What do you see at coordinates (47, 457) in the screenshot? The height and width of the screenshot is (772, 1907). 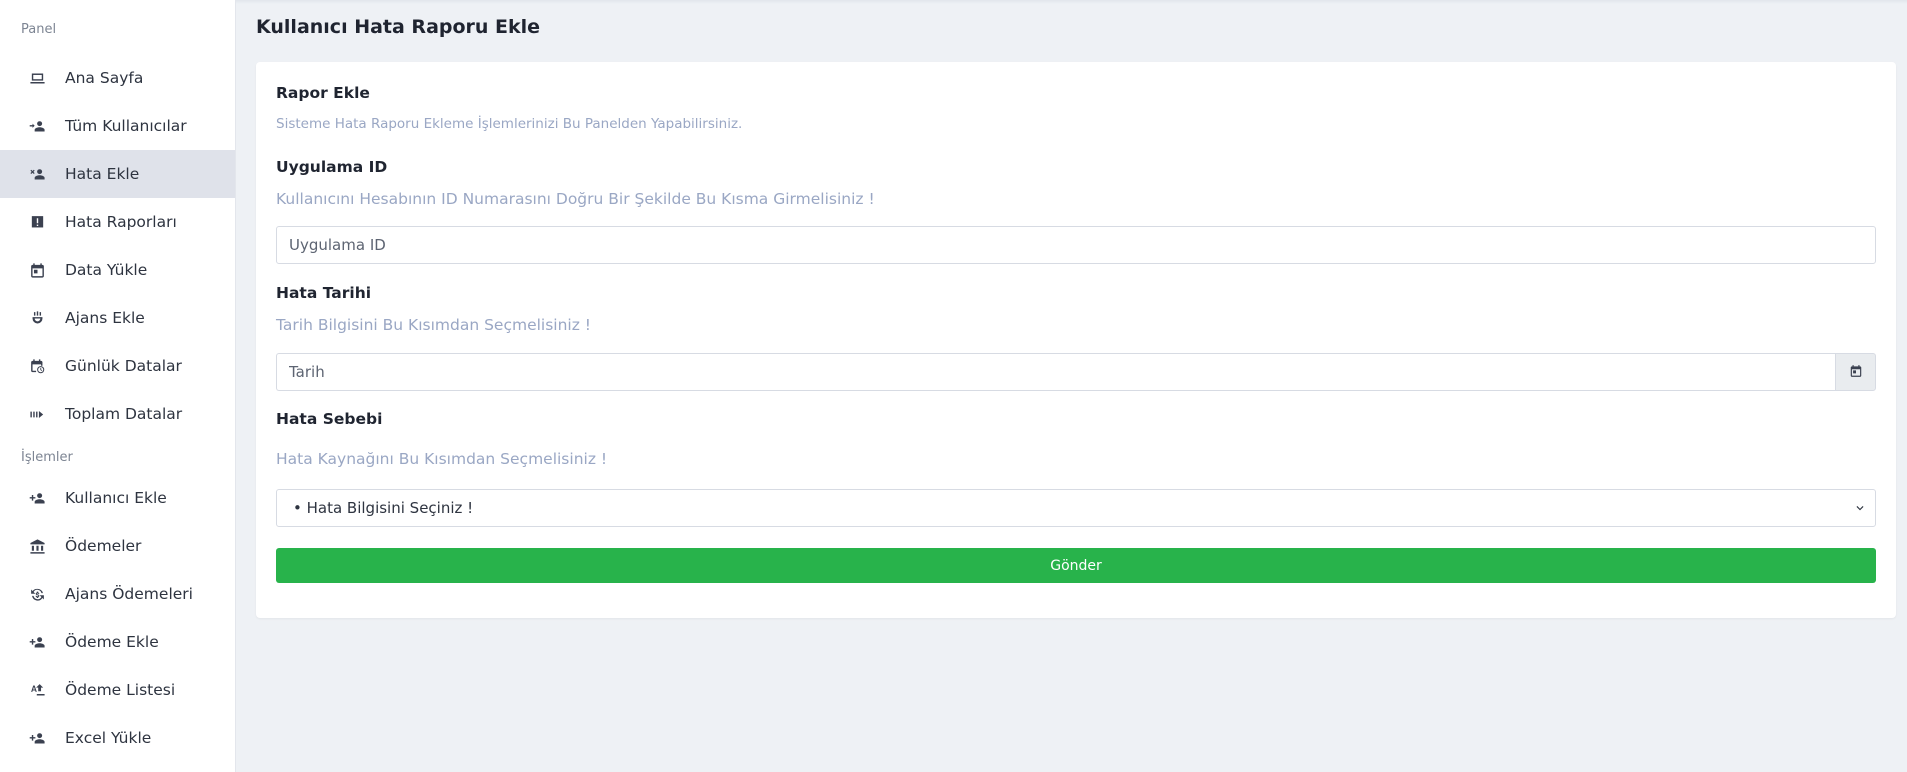 I see `section-label-islemler: İşlemler` at bounding box center [47, 457].